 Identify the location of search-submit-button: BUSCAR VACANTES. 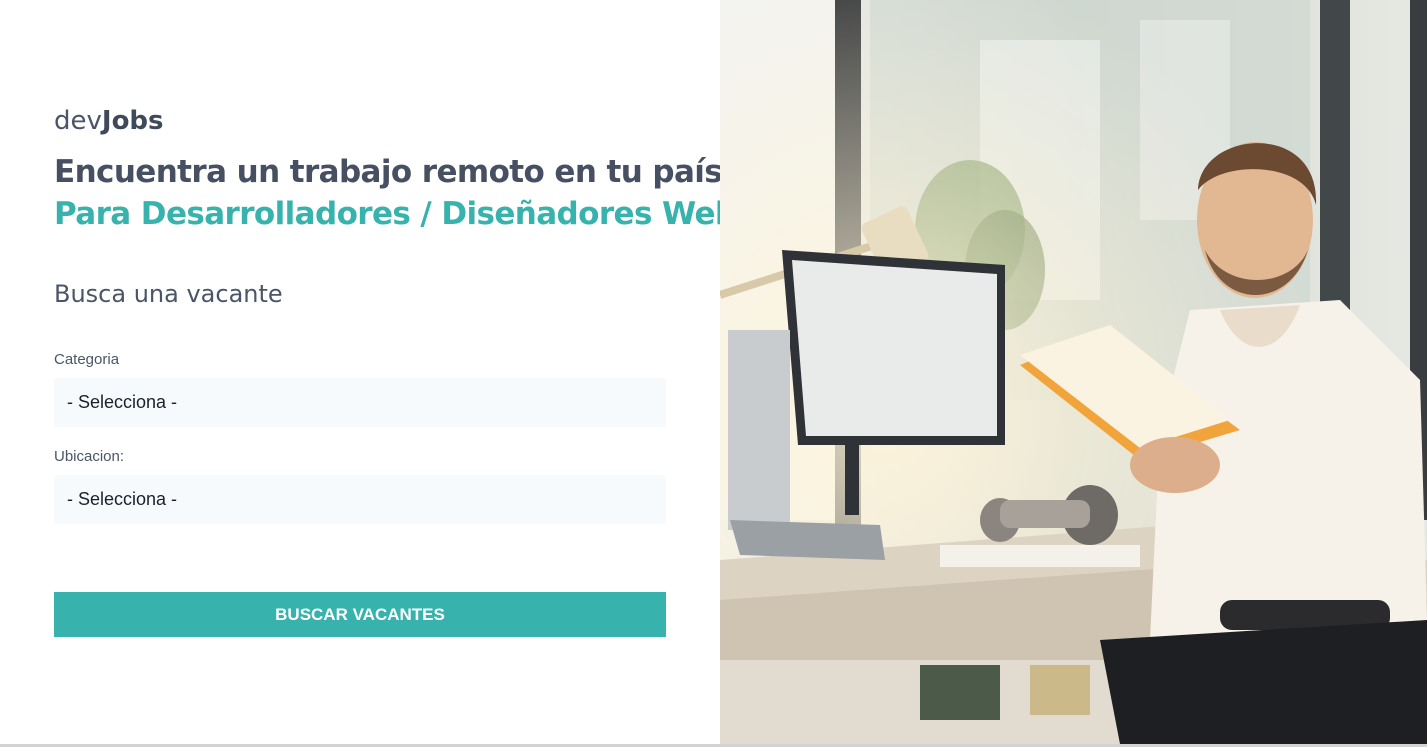
(360, 614).